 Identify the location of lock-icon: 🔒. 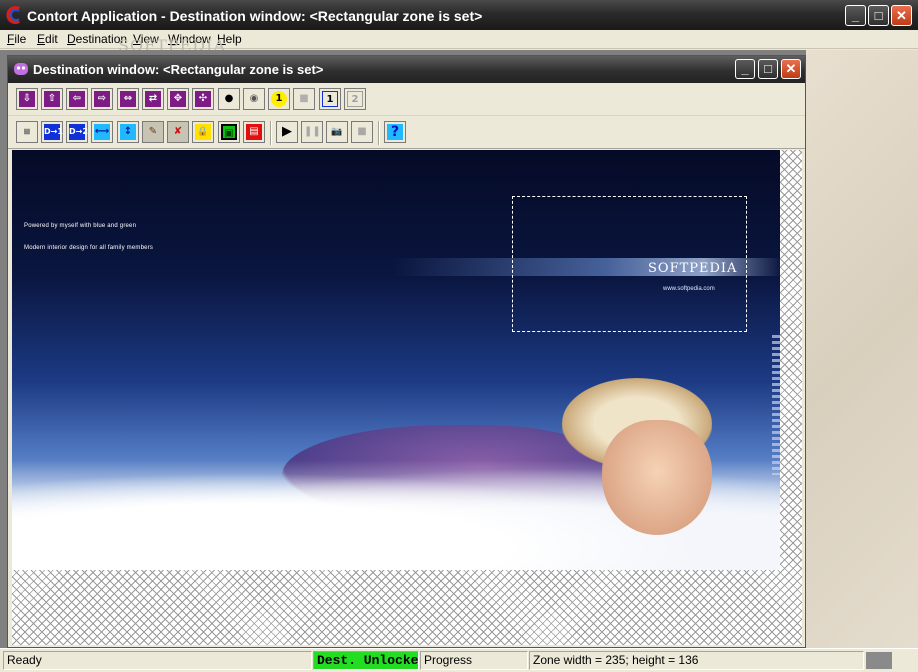
(203, 132).